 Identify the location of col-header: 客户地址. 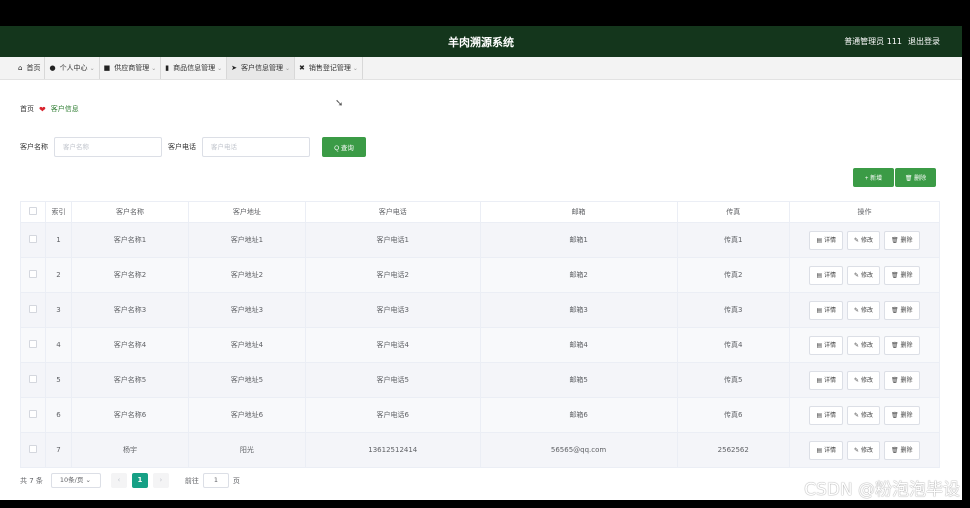
(246, 212).